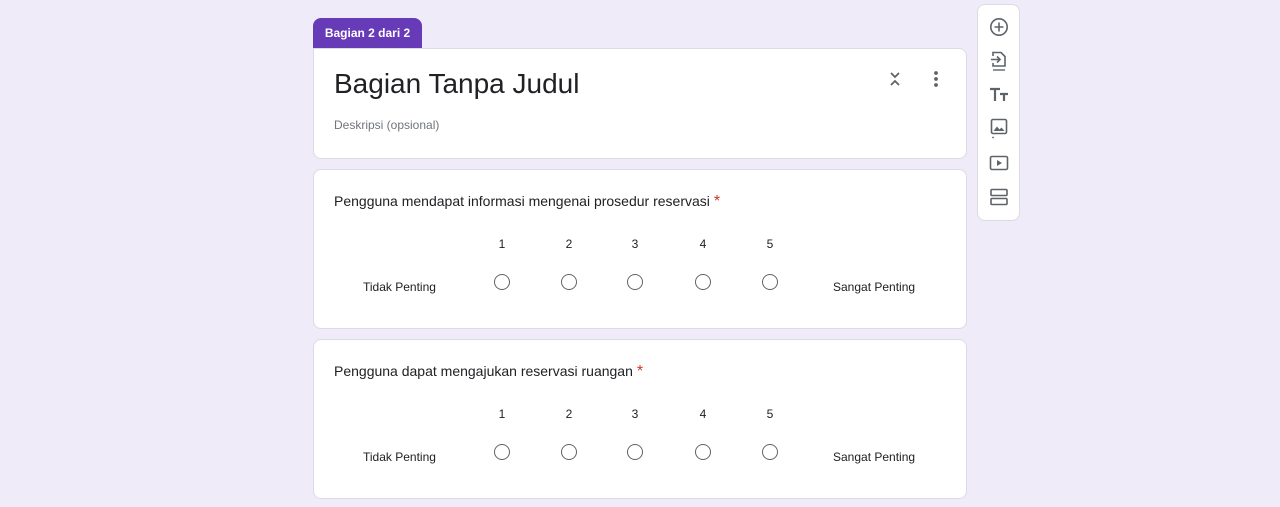 This screenshot has height=507, width=1280. I want to click on section-tab: Bagian 2 dari 2, so click(367, 33).